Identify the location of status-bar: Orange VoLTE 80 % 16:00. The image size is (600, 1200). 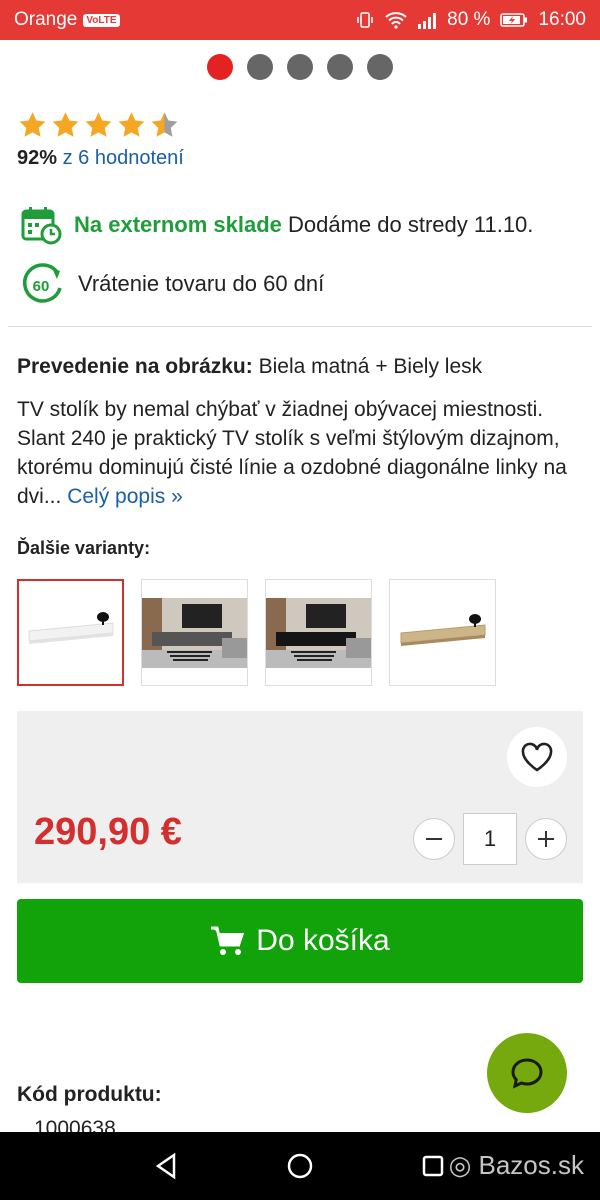
(300, 20).